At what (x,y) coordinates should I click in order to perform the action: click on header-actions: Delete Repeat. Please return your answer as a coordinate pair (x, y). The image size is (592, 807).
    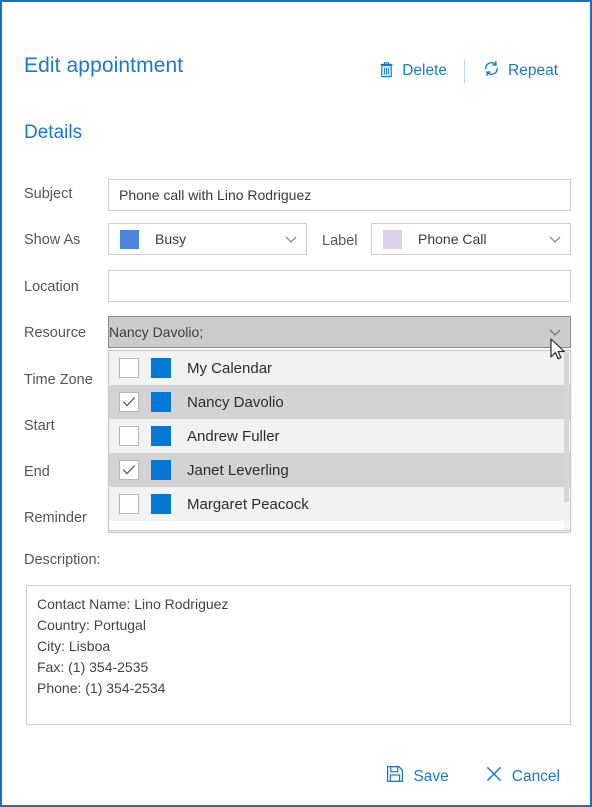
    Looking at the image, I should click on (468, 71).